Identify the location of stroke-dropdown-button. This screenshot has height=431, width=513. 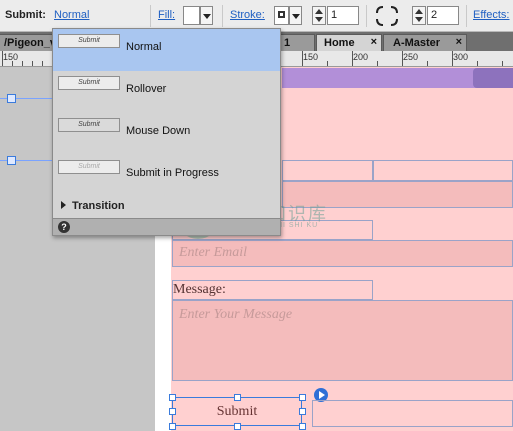
(295, 15).